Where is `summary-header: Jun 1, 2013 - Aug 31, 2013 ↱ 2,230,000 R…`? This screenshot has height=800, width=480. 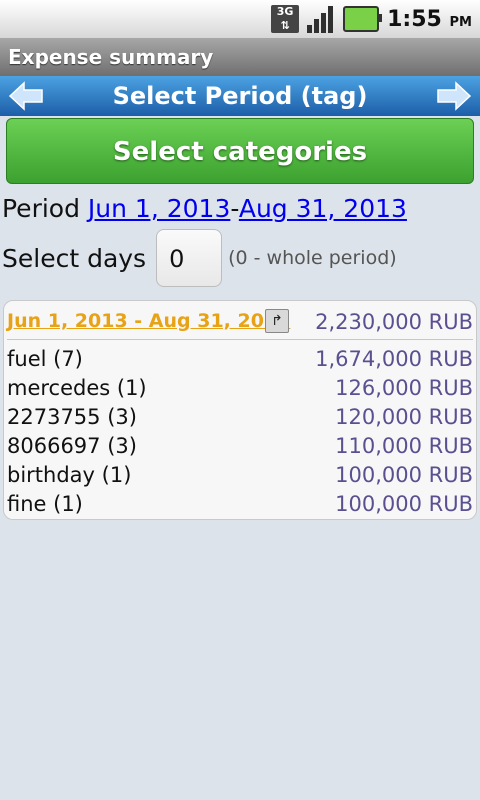
summary-header: Jun 1, 2013 - Aug 31, 2013 ↱ 2,230,000 R… is located at coordinates (240, 323).